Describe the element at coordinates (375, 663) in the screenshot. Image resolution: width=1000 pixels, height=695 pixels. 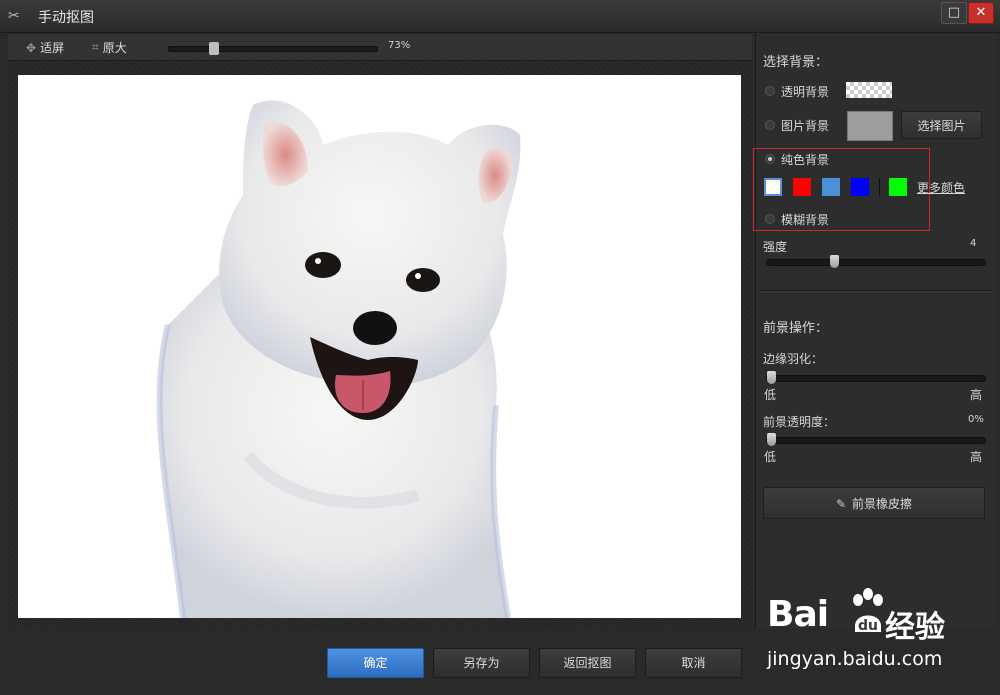
I see `ok-button: 确定` at that location.